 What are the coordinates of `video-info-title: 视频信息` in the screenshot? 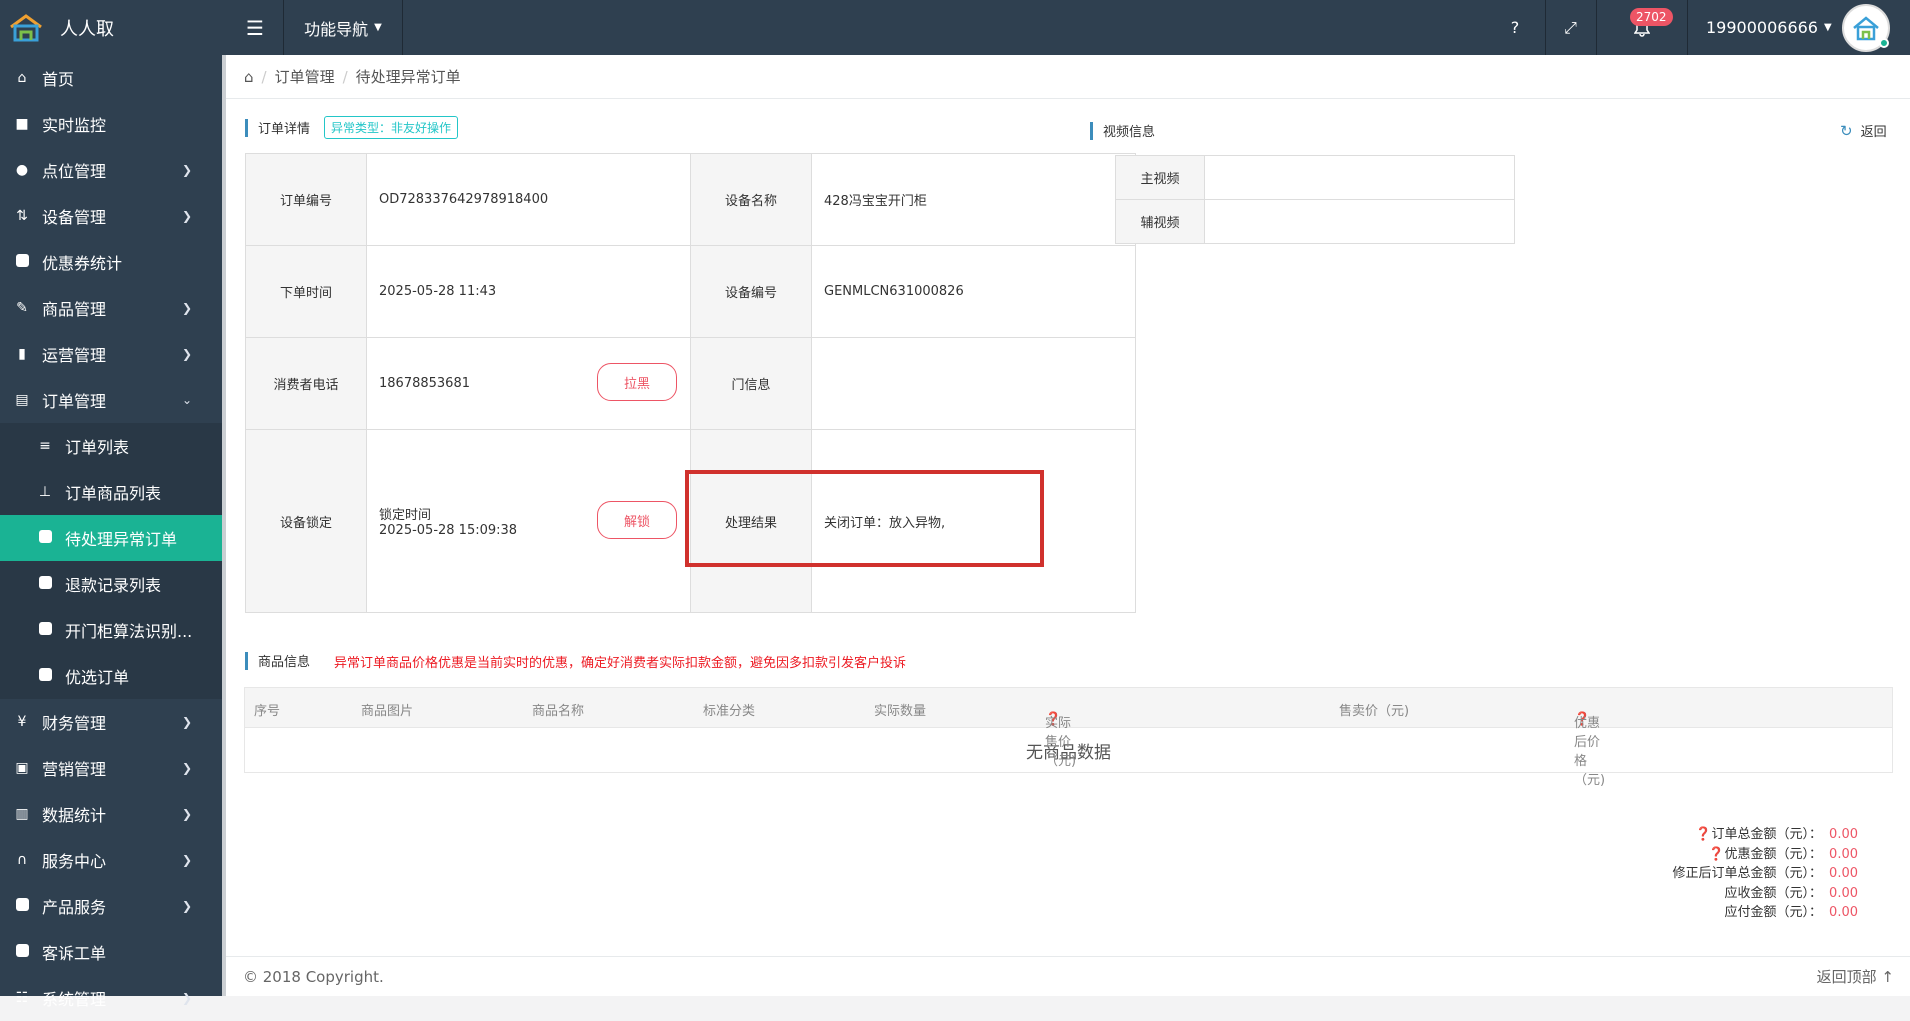 It's located at (1122, 130).